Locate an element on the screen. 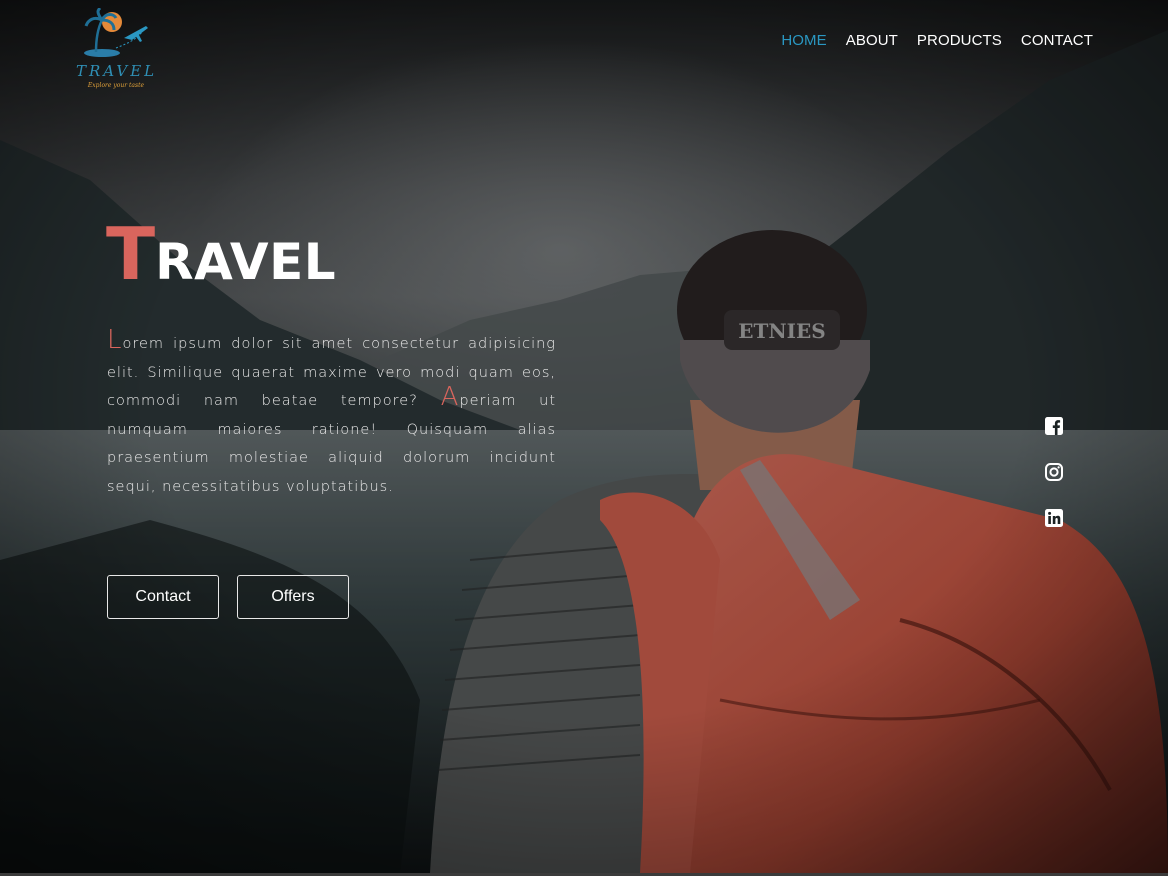 The width and height of the screenshot is (1168, 876). nav-about: ABOUT is located at coordinates (872, 40).